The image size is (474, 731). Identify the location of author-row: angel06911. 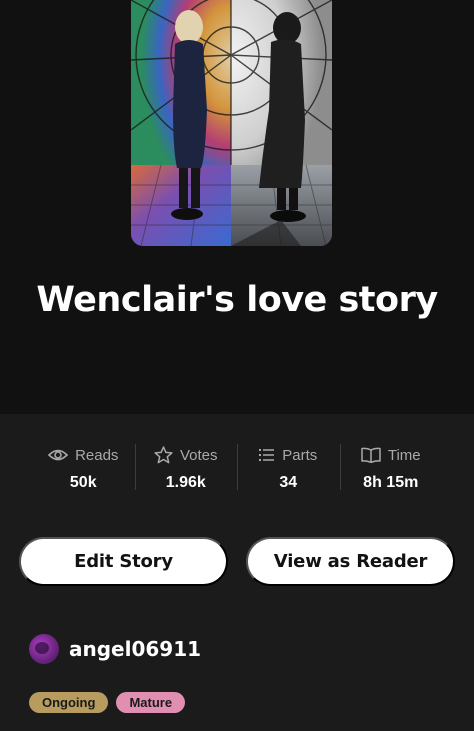
(115, 649).